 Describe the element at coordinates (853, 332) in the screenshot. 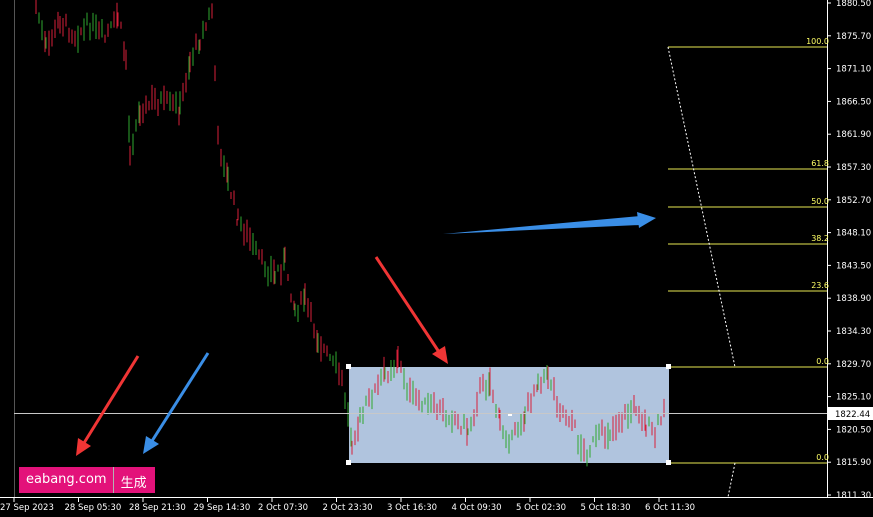

I see `price-tick-label: 1834.30` at that location.